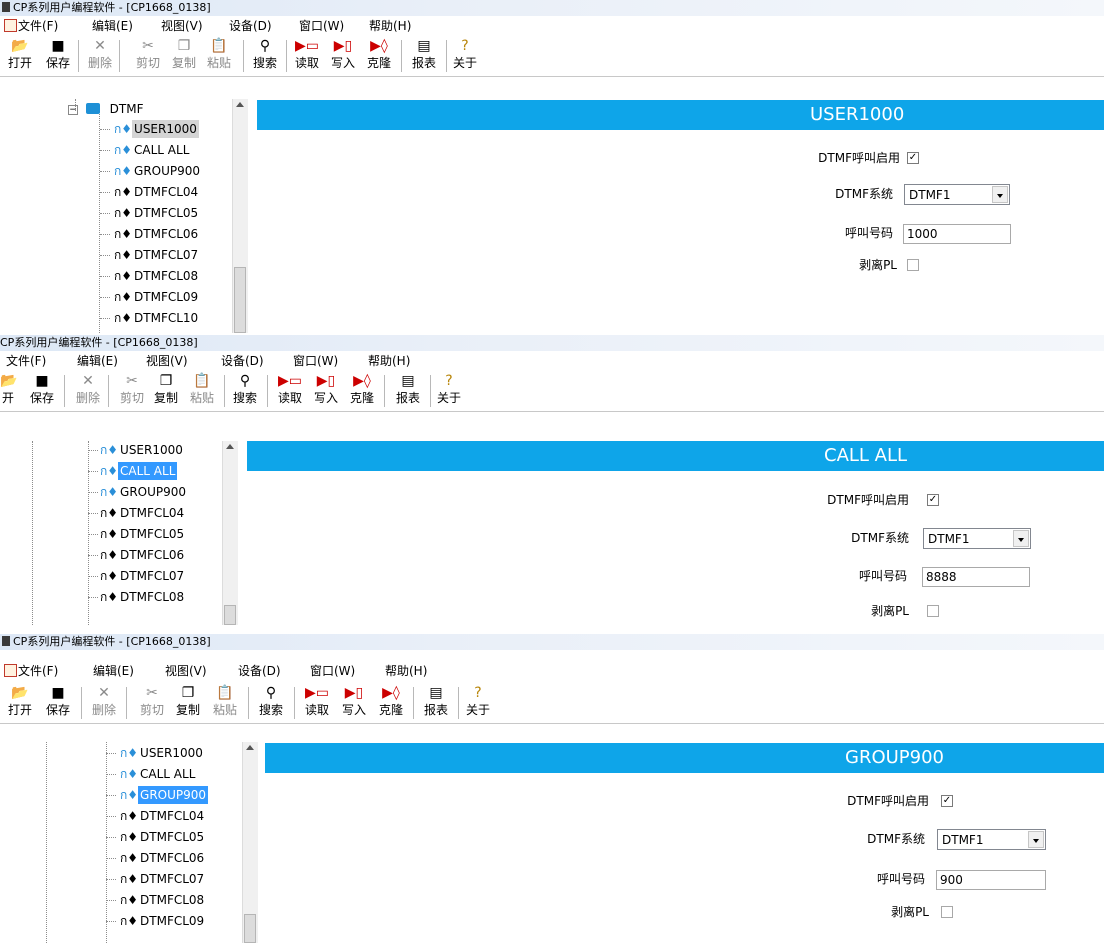 The width and height of the screenshot is (1104, 943). What do you see at coordinates (976, 577) in the screenshot?
I see `number-input: 8888` at bounding box center [976, 577].